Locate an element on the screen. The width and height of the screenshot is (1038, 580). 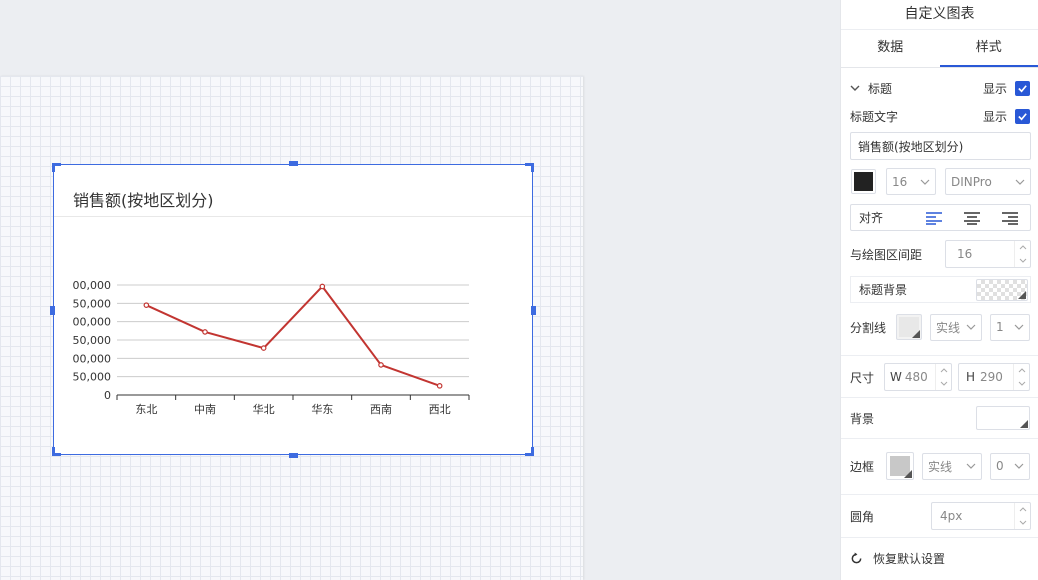
align-left-icon is located at coordinates (934, 218).